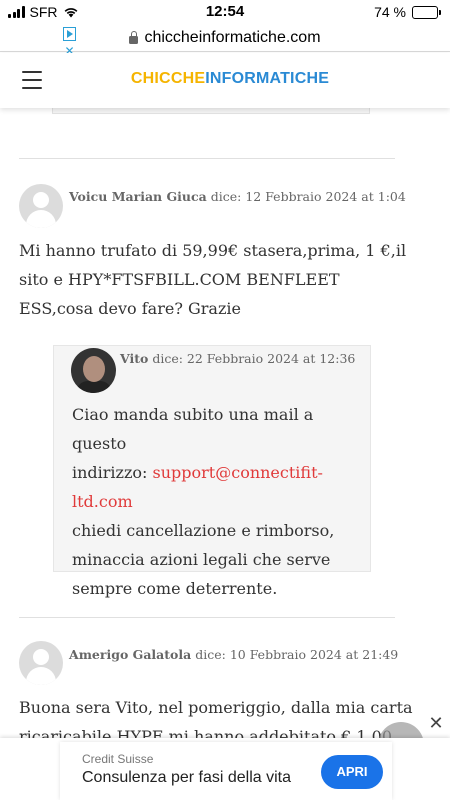  Describe the element at coordinates (325, 196) in the screenshot. I see `comment-date: 12 Febbraio 2024 at 1:04` at that location.